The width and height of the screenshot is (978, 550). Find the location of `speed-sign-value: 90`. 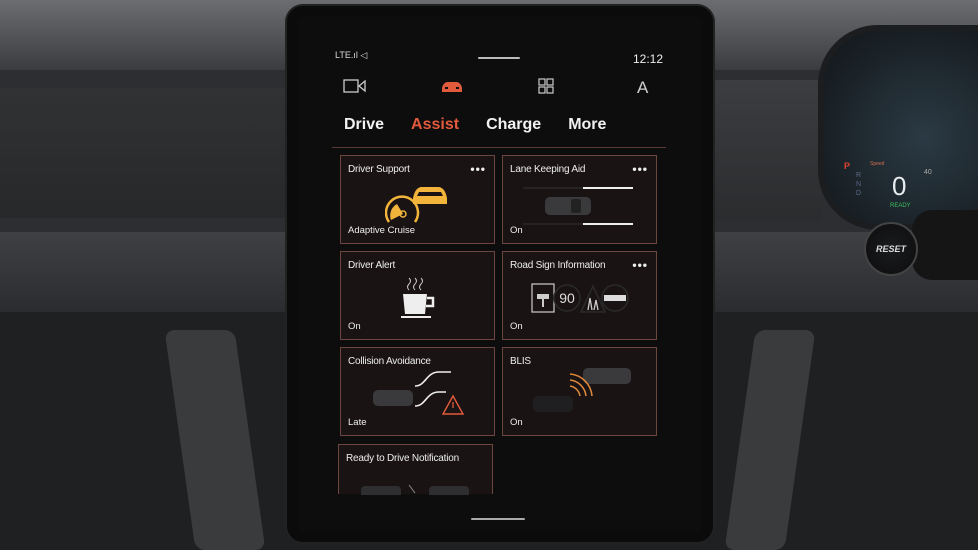

speed-sign-value: 90 is located at coordinates (567, 298).